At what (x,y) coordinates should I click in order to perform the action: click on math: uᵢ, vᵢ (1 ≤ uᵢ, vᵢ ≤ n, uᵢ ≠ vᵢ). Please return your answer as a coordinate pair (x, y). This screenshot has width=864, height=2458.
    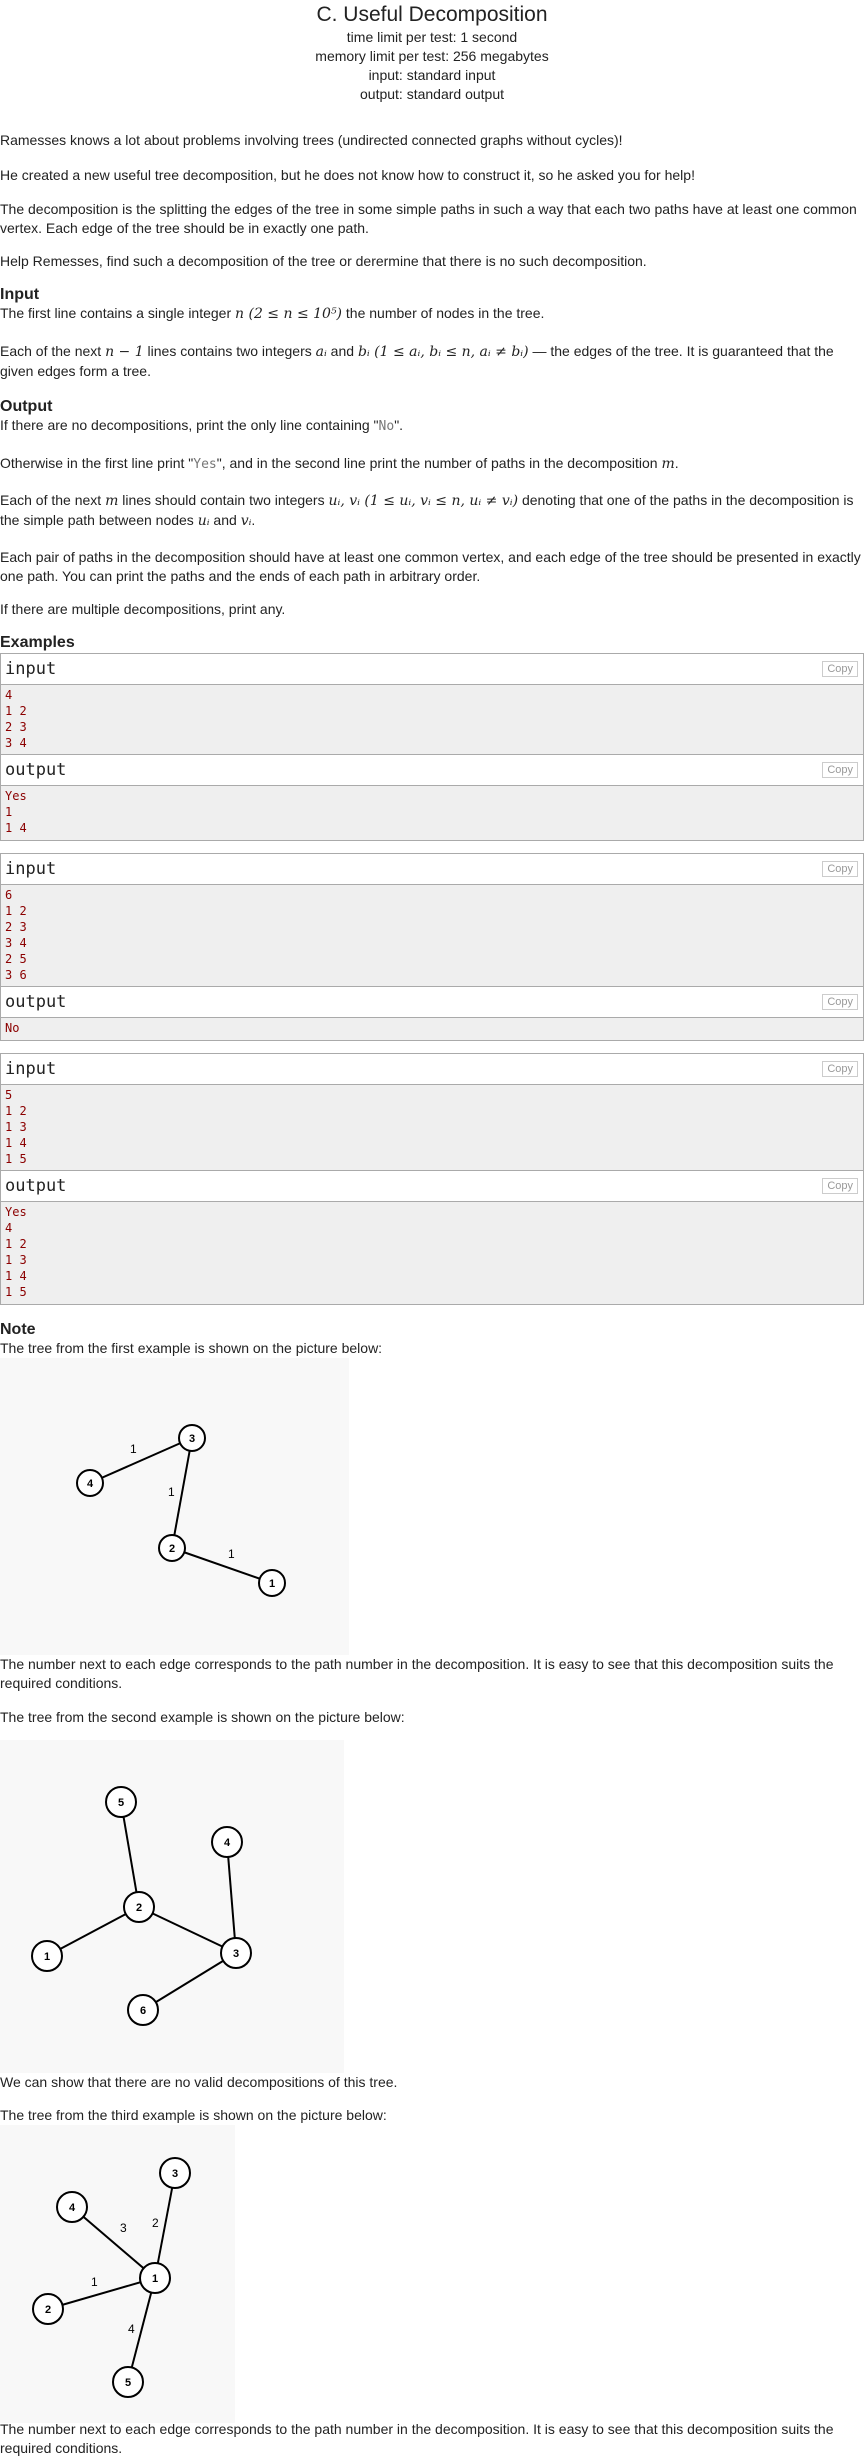
    Looking at the image, I should click on (423, 501).